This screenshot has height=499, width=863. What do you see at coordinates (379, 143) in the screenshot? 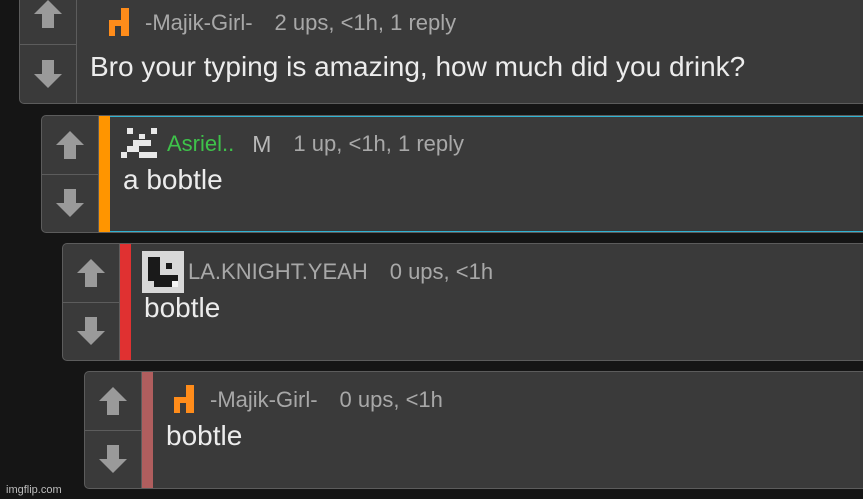
I see `comment-meta: 1 up, <1h, 1 reply` at bounding box center [379, 143].